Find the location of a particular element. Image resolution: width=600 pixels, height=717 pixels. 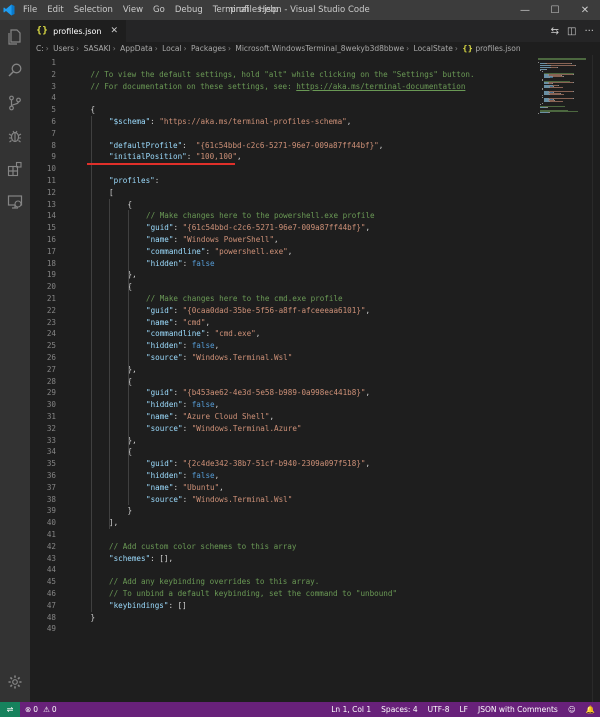

code-line: 28{ is located at coordinates (280, 382).